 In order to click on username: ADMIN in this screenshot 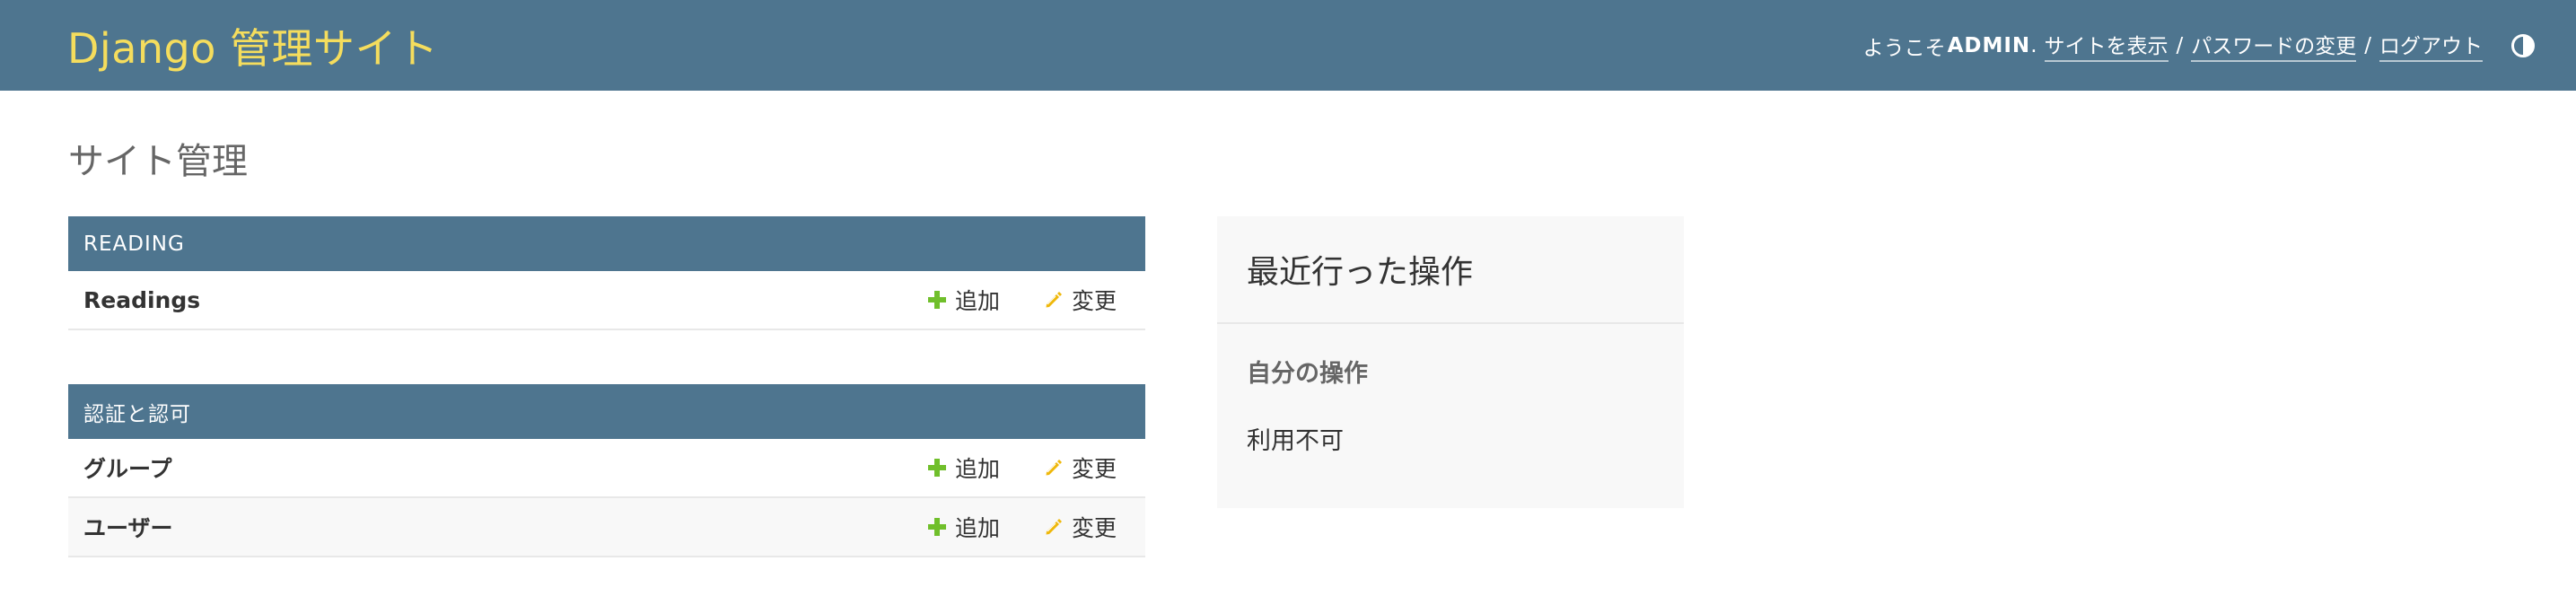, I will do `click(1989, 45)`.